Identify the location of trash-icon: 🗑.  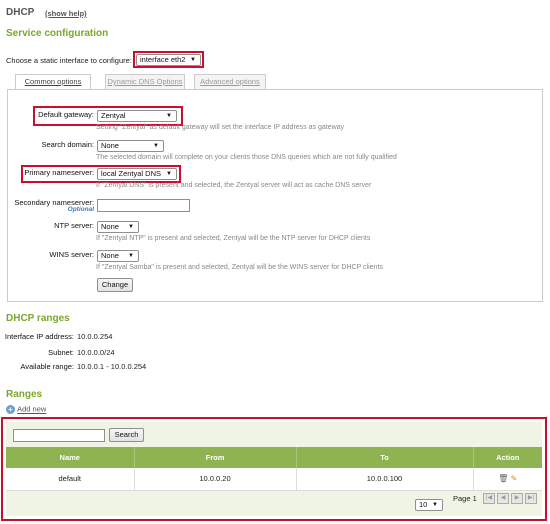
(503, 478).